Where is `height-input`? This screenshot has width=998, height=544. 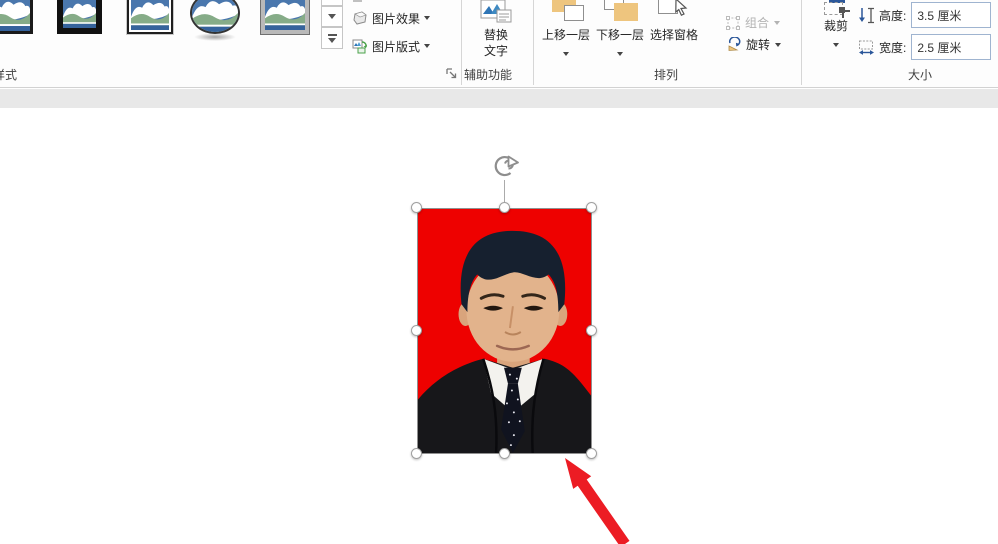
height-input is located at coordinates (951, 15).